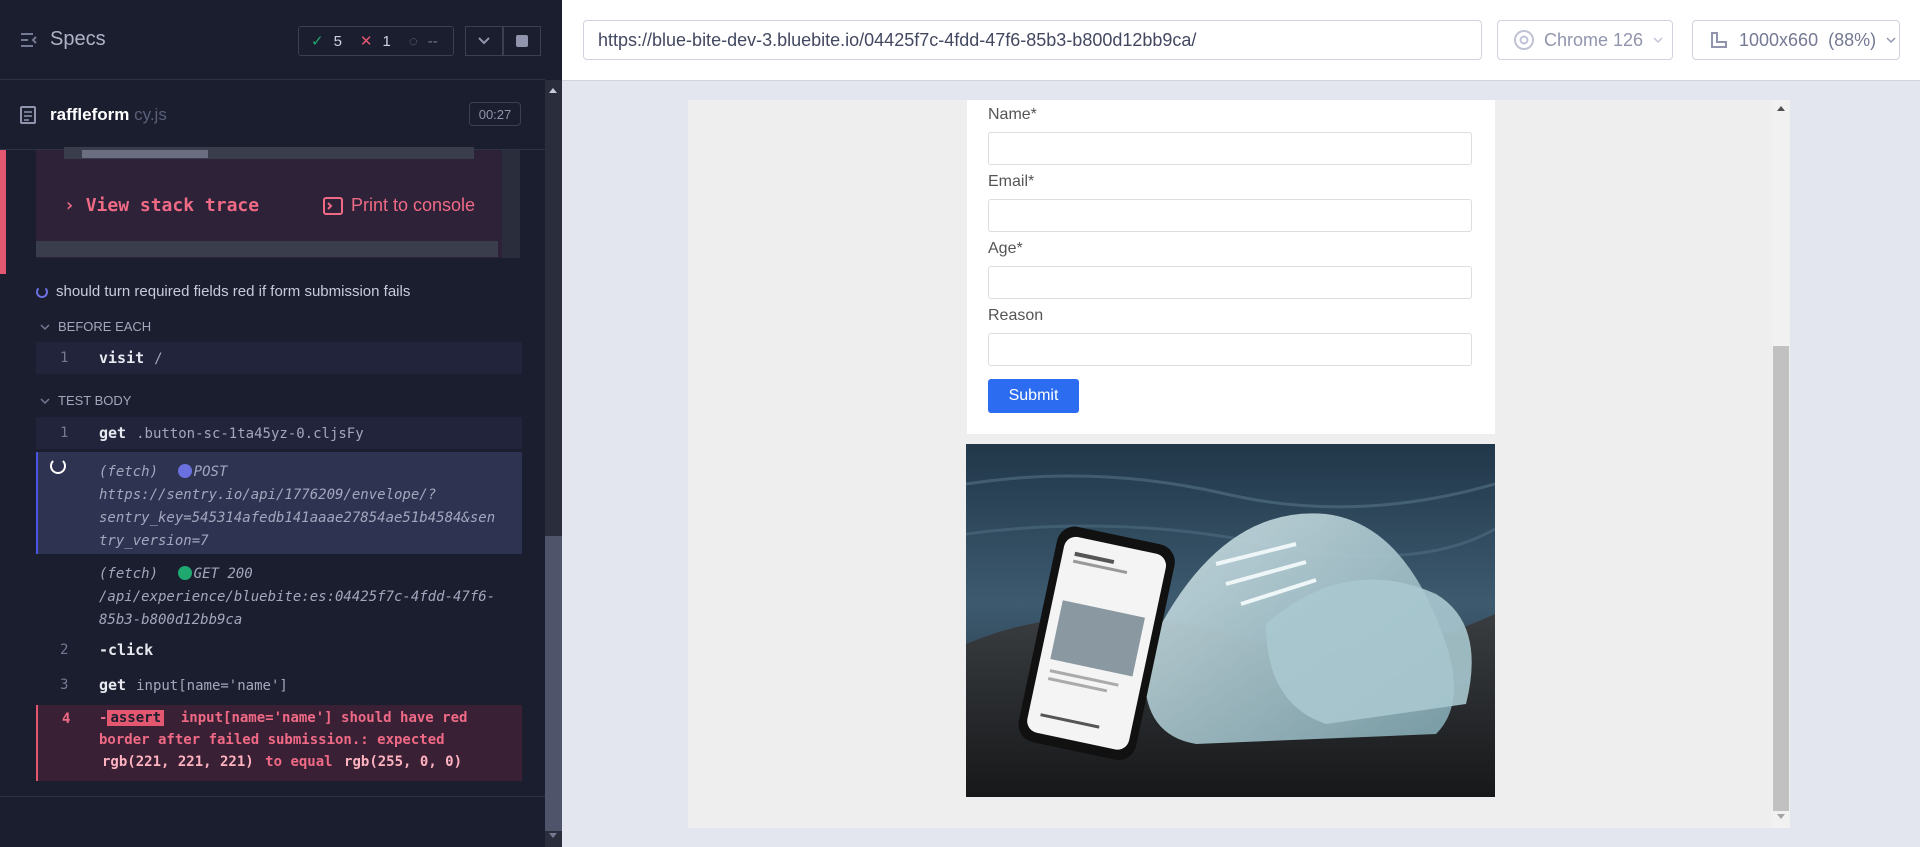 This screenshot has width=1920, height=847. I want to click on print-to-console-button: Print to console, so click(399, 205).